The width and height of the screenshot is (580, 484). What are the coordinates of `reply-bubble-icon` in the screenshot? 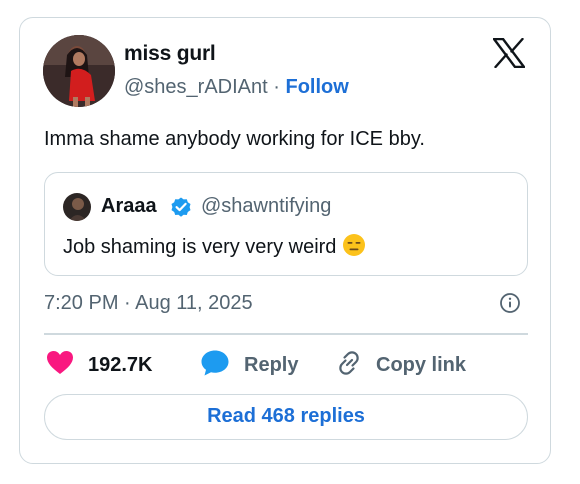 It's located at (215, 365).